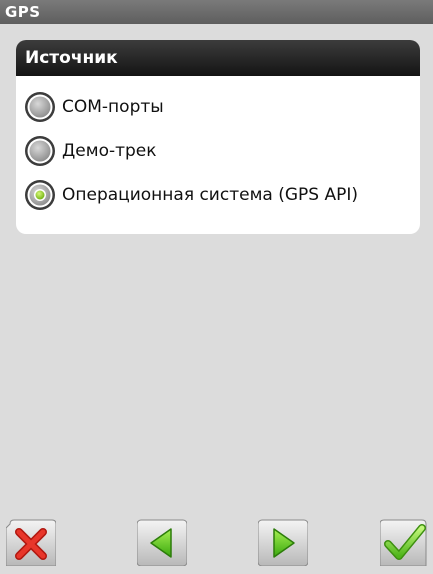 The height and width of the screenshot is (574, 433). I want to click on source-group-header: Источник, so click(218, 58).